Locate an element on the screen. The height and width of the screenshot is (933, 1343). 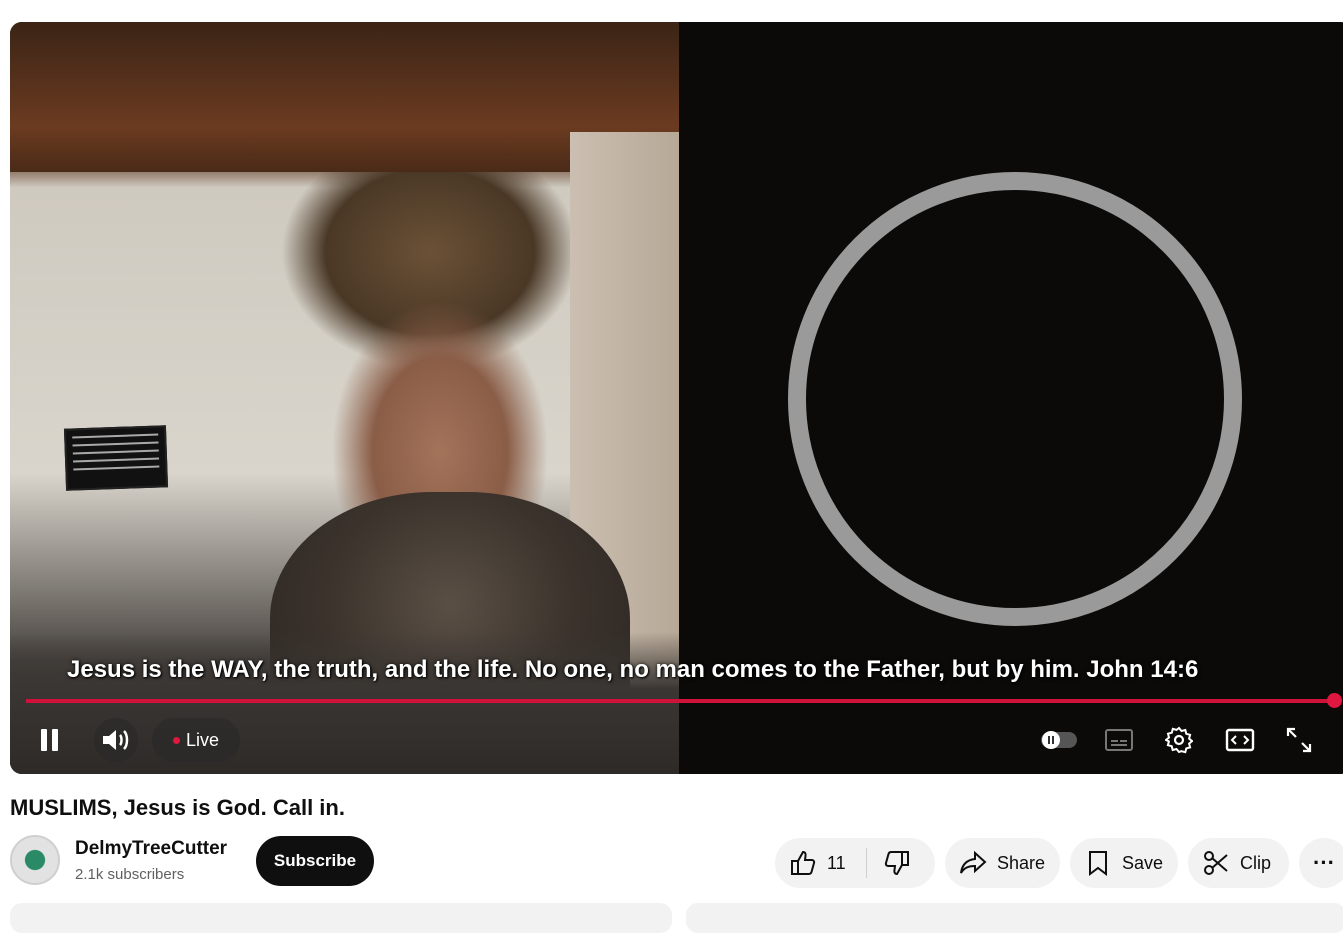
gear-icon is located at coordinates (1179, 740).